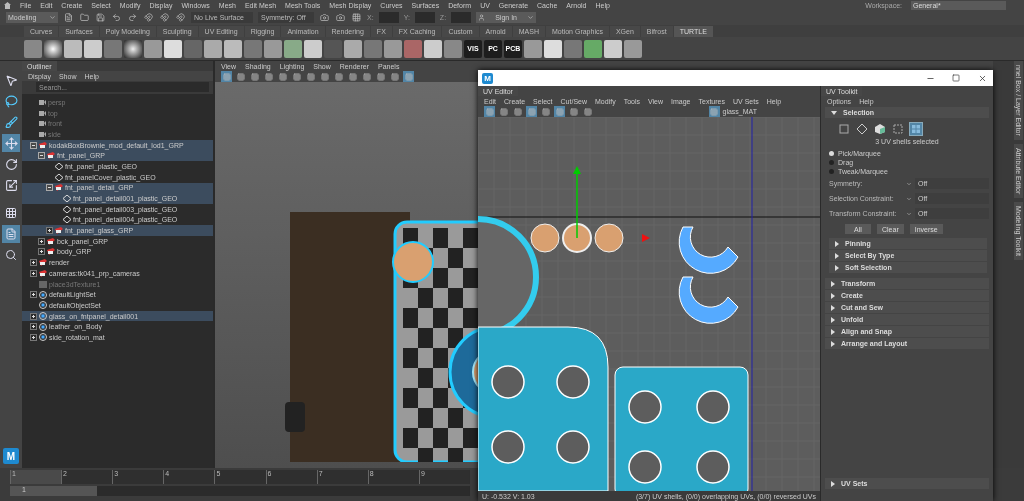 The image size is (1024, 501). I want to click on texture-icon, so click(43, 284).